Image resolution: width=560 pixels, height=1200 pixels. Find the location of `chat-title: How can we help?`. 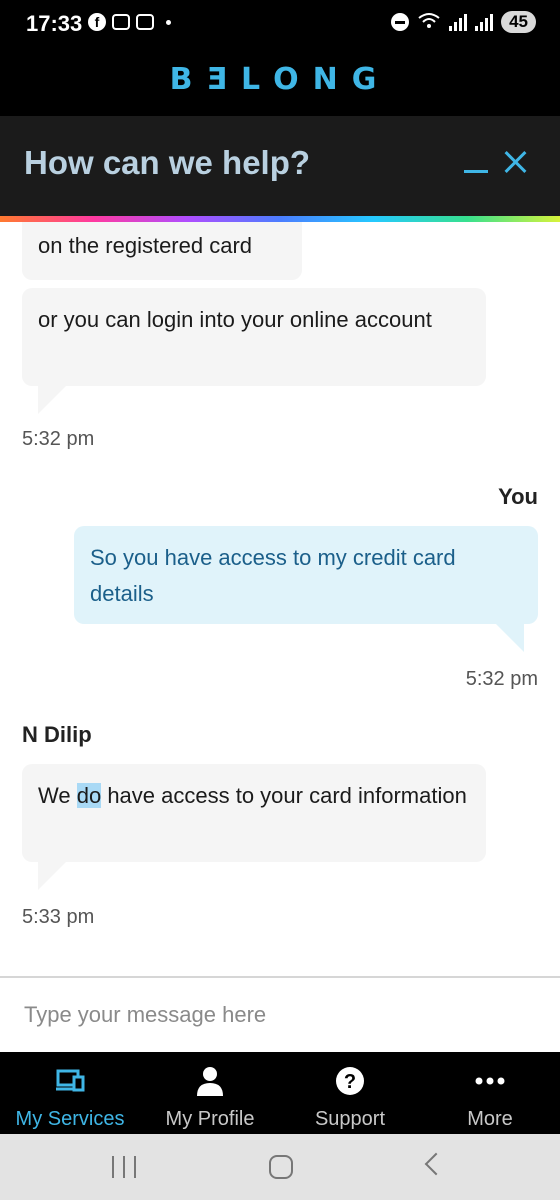

chat-title: How can we help? is located at coordinates (167, 162).